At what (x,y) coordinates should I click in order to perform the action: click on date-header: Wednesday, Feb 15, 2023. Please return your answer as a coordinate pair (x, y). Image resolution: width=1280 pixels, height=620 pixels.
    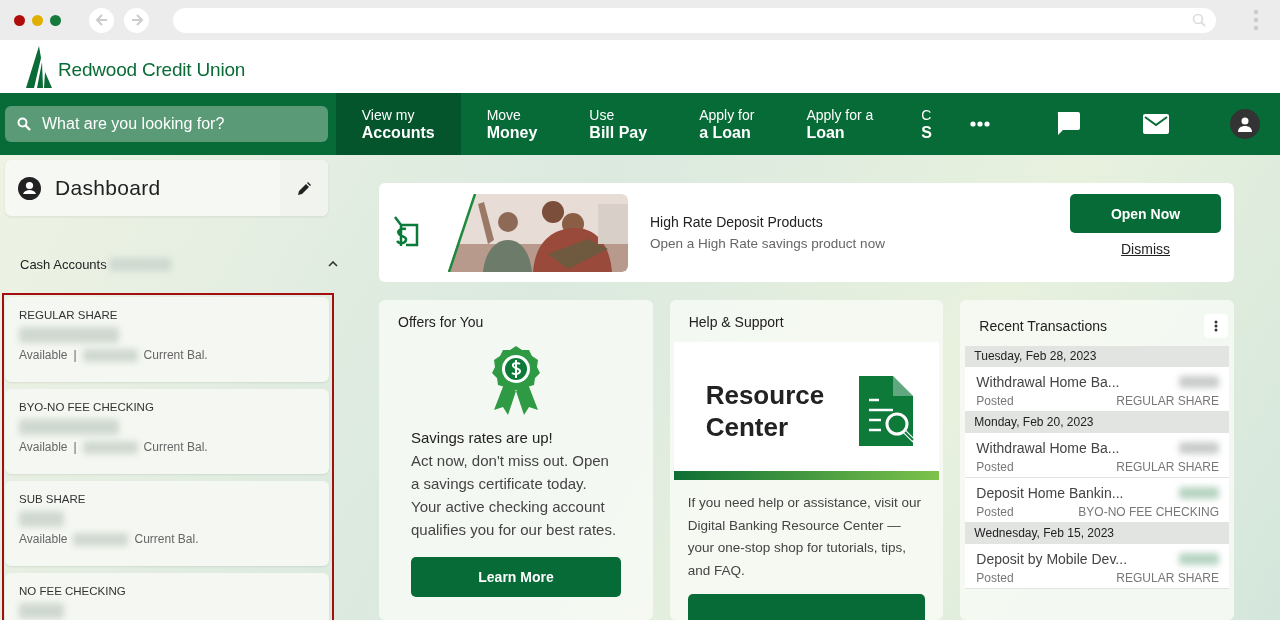
    Looking at the image, I should click on (1097, 533).